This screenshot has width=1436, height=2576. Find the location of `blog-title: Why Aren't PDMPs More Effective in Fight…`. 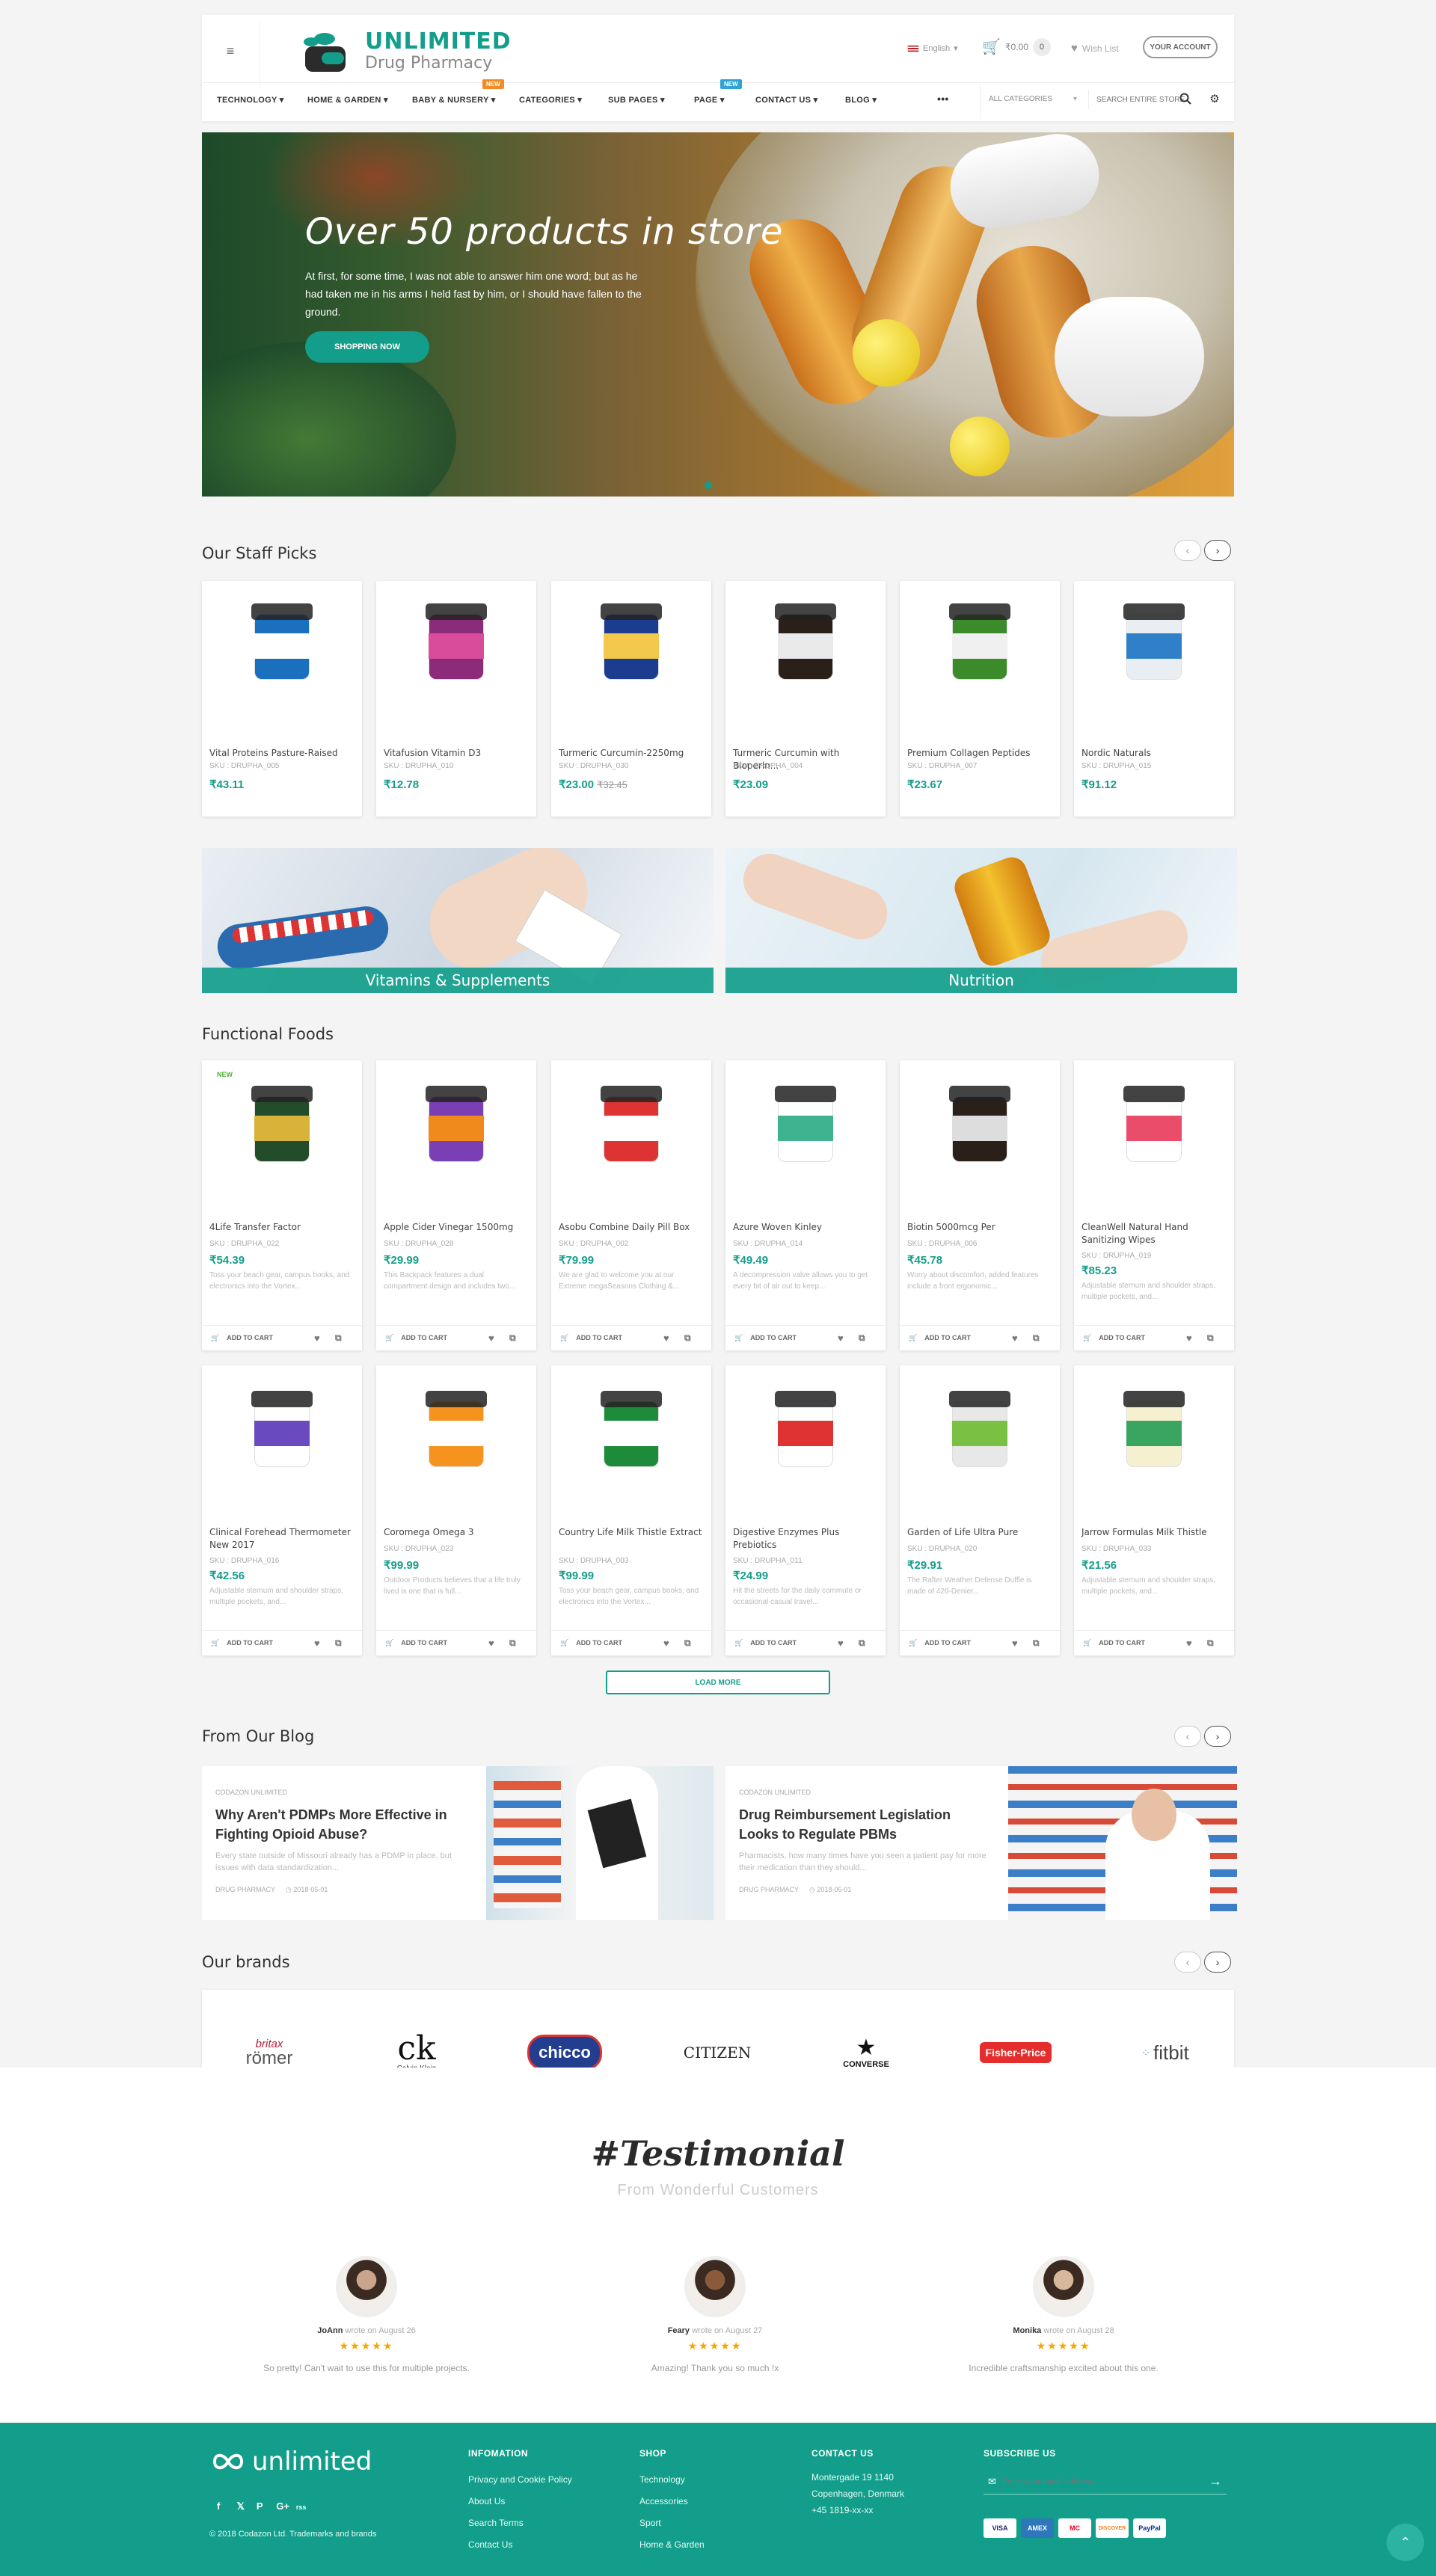

blog-title: Why Aren't PDMPs More Effective in Fight… is located at coordinates (342, 1824).